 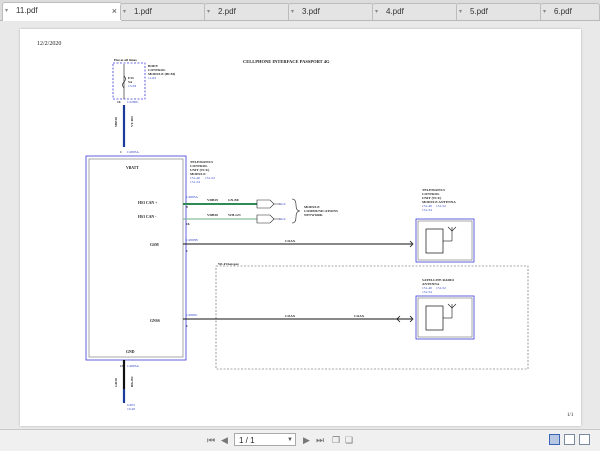 What do you see at coordinates (119, 102) in the screenshot?
I see `pin-16: 16` at bounding box center [119, 102].